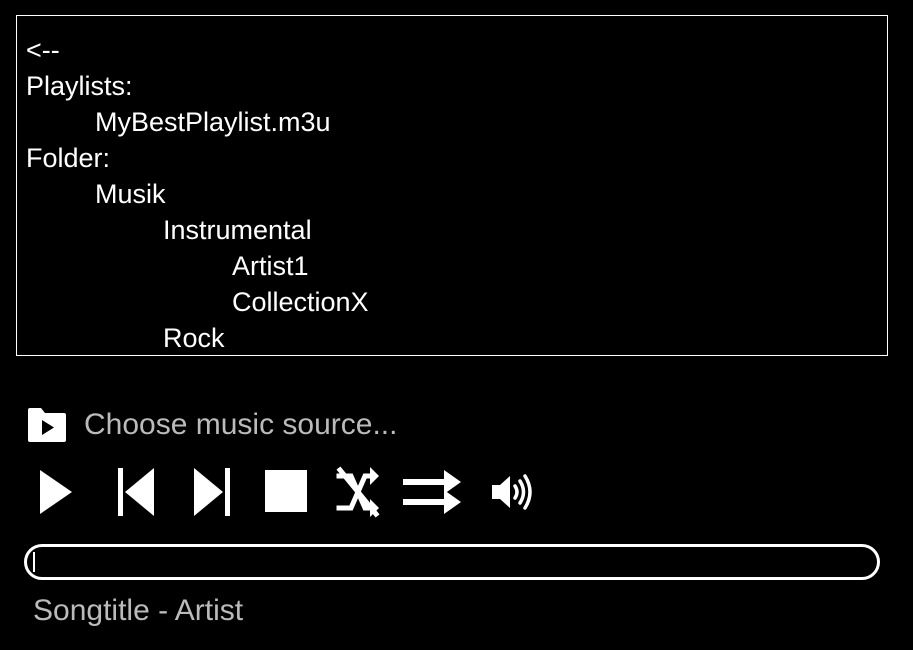 This screenshot has height=650, width=913. Describe the element at coordinates (68, 158) in the screenshot. I see `folder-header: Folder:` at that location.